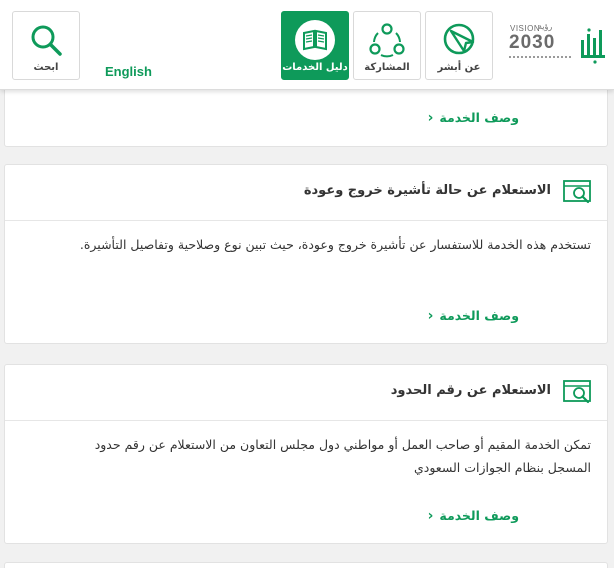 The height and width of the screenshot is (568, 614). I want to click on search-button-label: ابحث, so click(46, 67).